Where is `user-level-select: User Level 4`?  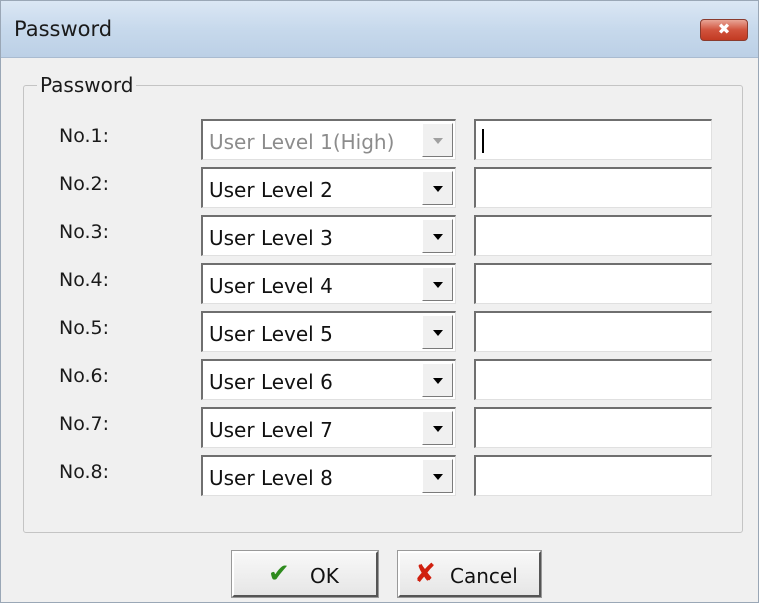 user-level-select: User Level 4 is located at coordinates (328, 283).